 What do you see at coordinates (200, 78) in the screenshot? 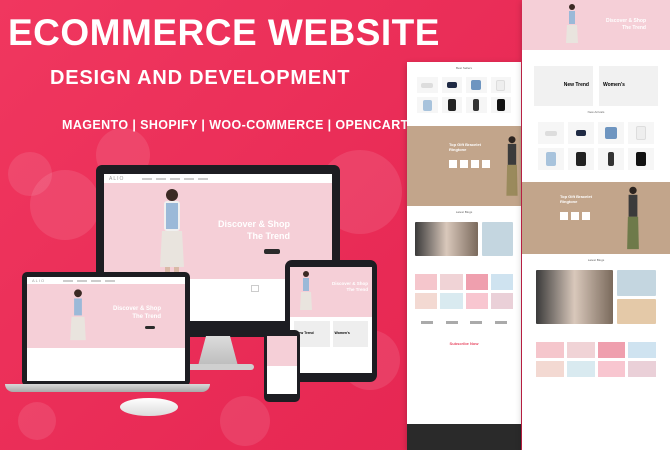
I see `subhead: DESIGN AND DEVELOPMENT` at bounding box center [200, 78].